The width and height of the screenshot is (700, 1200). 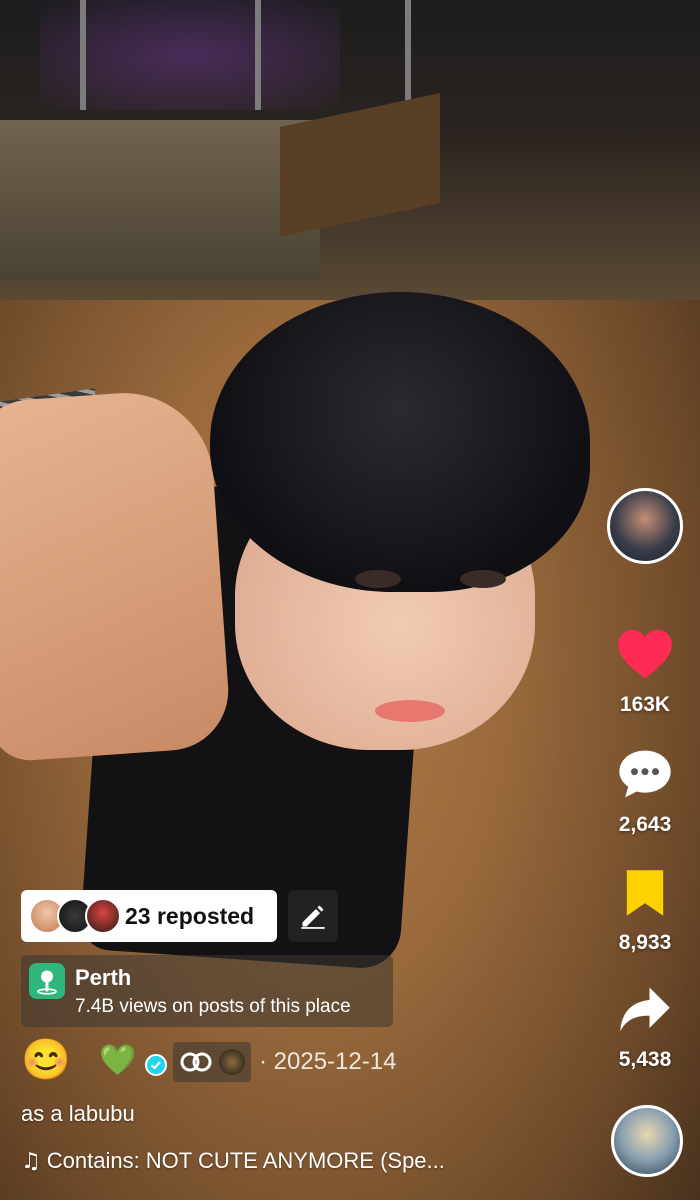 I want to click on collab-badge, so click(x=212, y=1062).